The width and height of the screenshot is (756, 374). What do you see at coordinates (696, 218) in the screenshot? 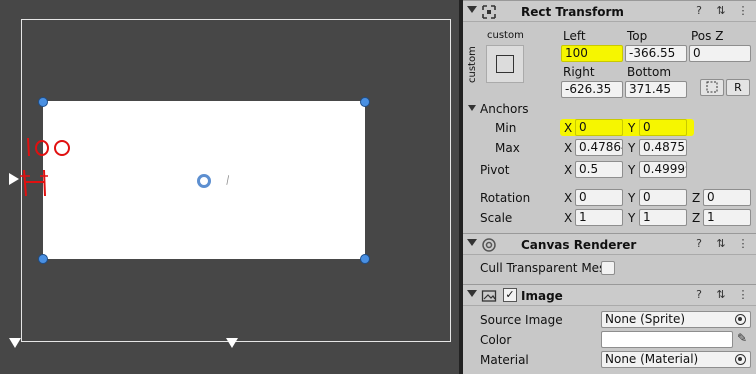
I see `scale-z-label: Z` at bounding box center [696, 218].